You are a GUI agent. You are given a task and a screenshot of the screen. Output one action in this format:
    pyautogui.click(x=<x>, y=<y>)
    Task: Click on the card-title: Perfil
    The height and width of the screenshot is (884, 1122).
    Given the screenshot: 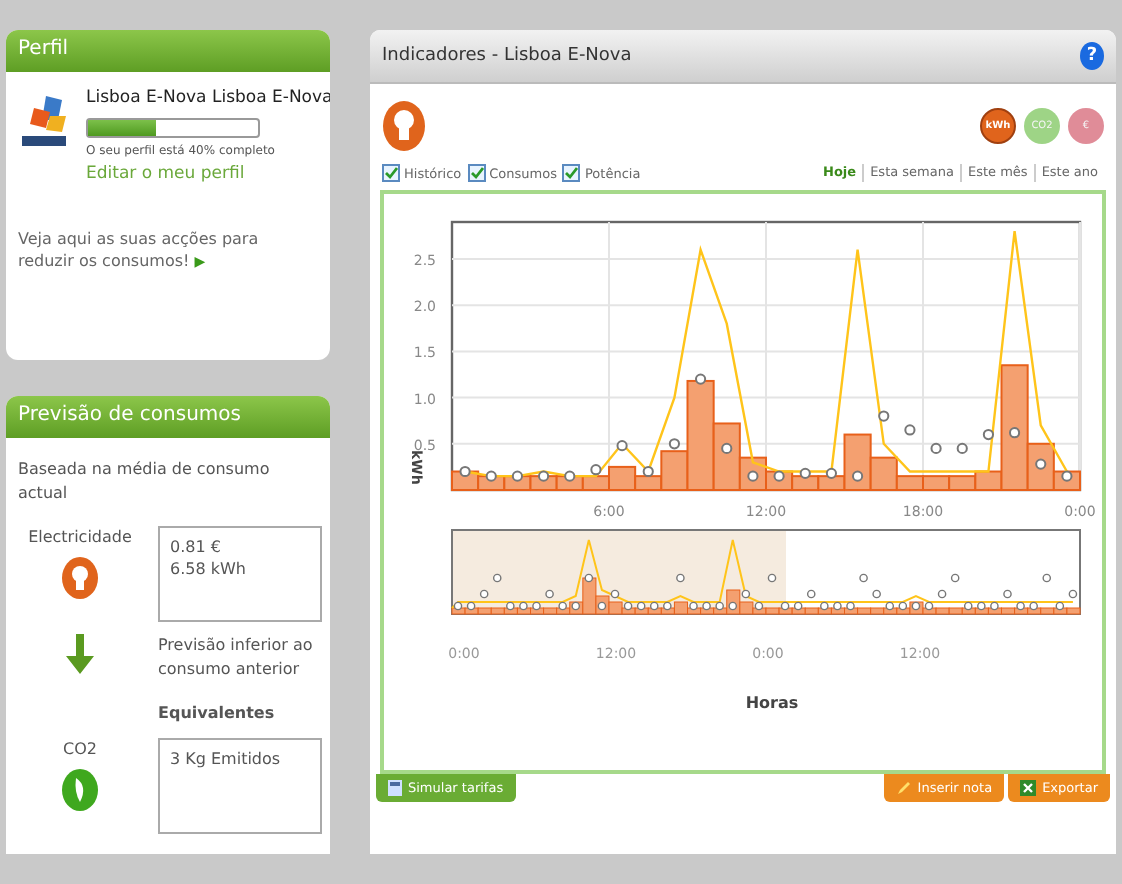 What is the action you would take?
    pyautogui.click(x=168, y=51)
    